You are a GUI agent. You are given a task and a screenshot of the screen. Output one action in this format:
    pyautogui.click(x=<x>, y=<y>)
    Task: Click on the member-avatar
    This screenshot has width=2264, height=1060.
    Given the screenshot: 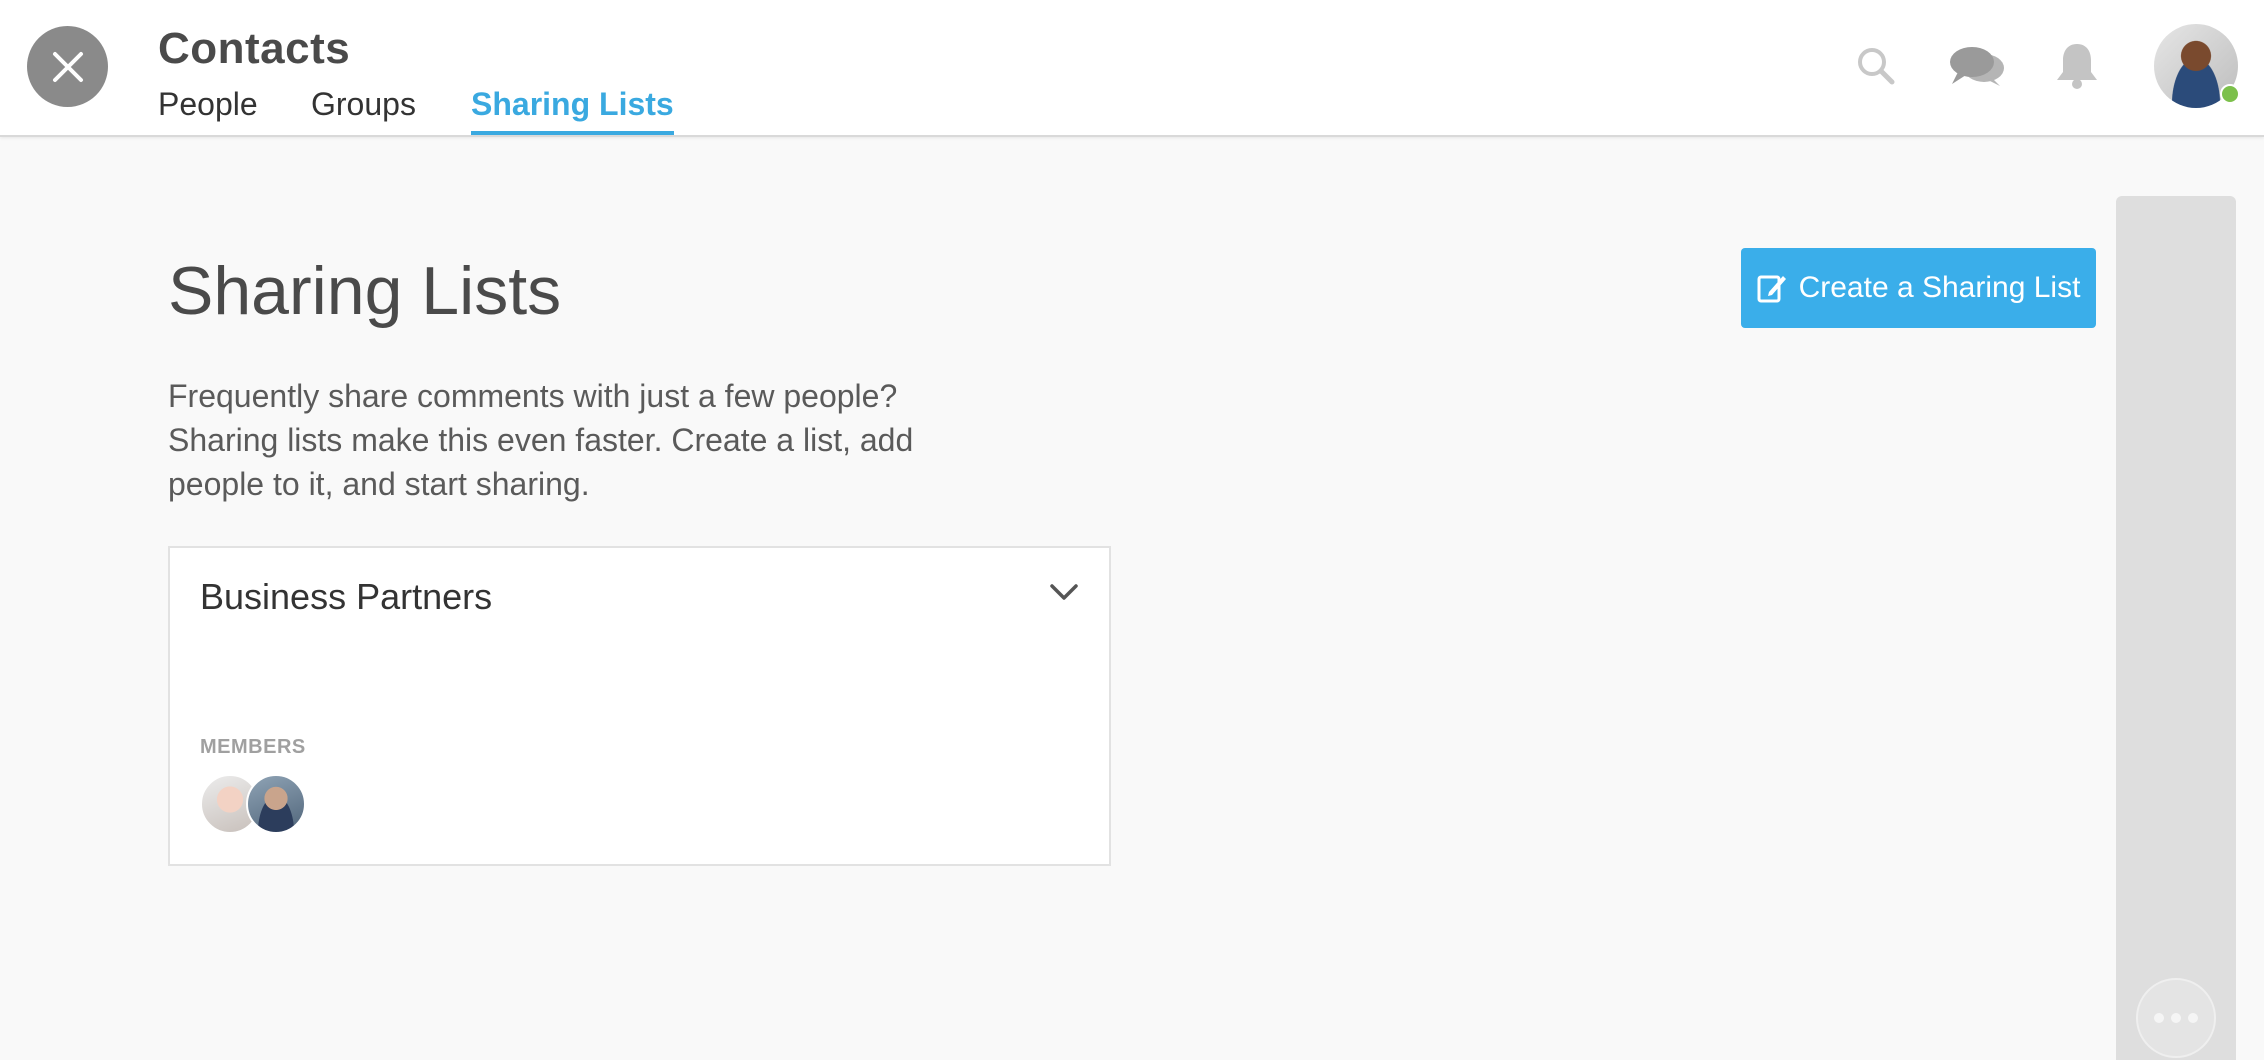 What is the action you would take?
    pyautogui.click(x=276, y=804)
    